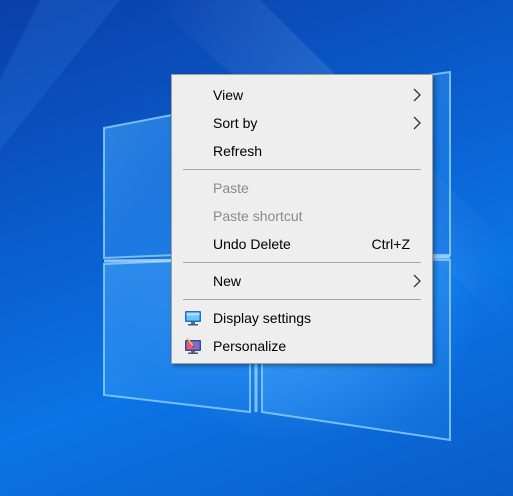  What do you see at coordinates (231, 188) in the screenshot?
I see `menu-item-label: Paste` at bounding box center [231, 188].